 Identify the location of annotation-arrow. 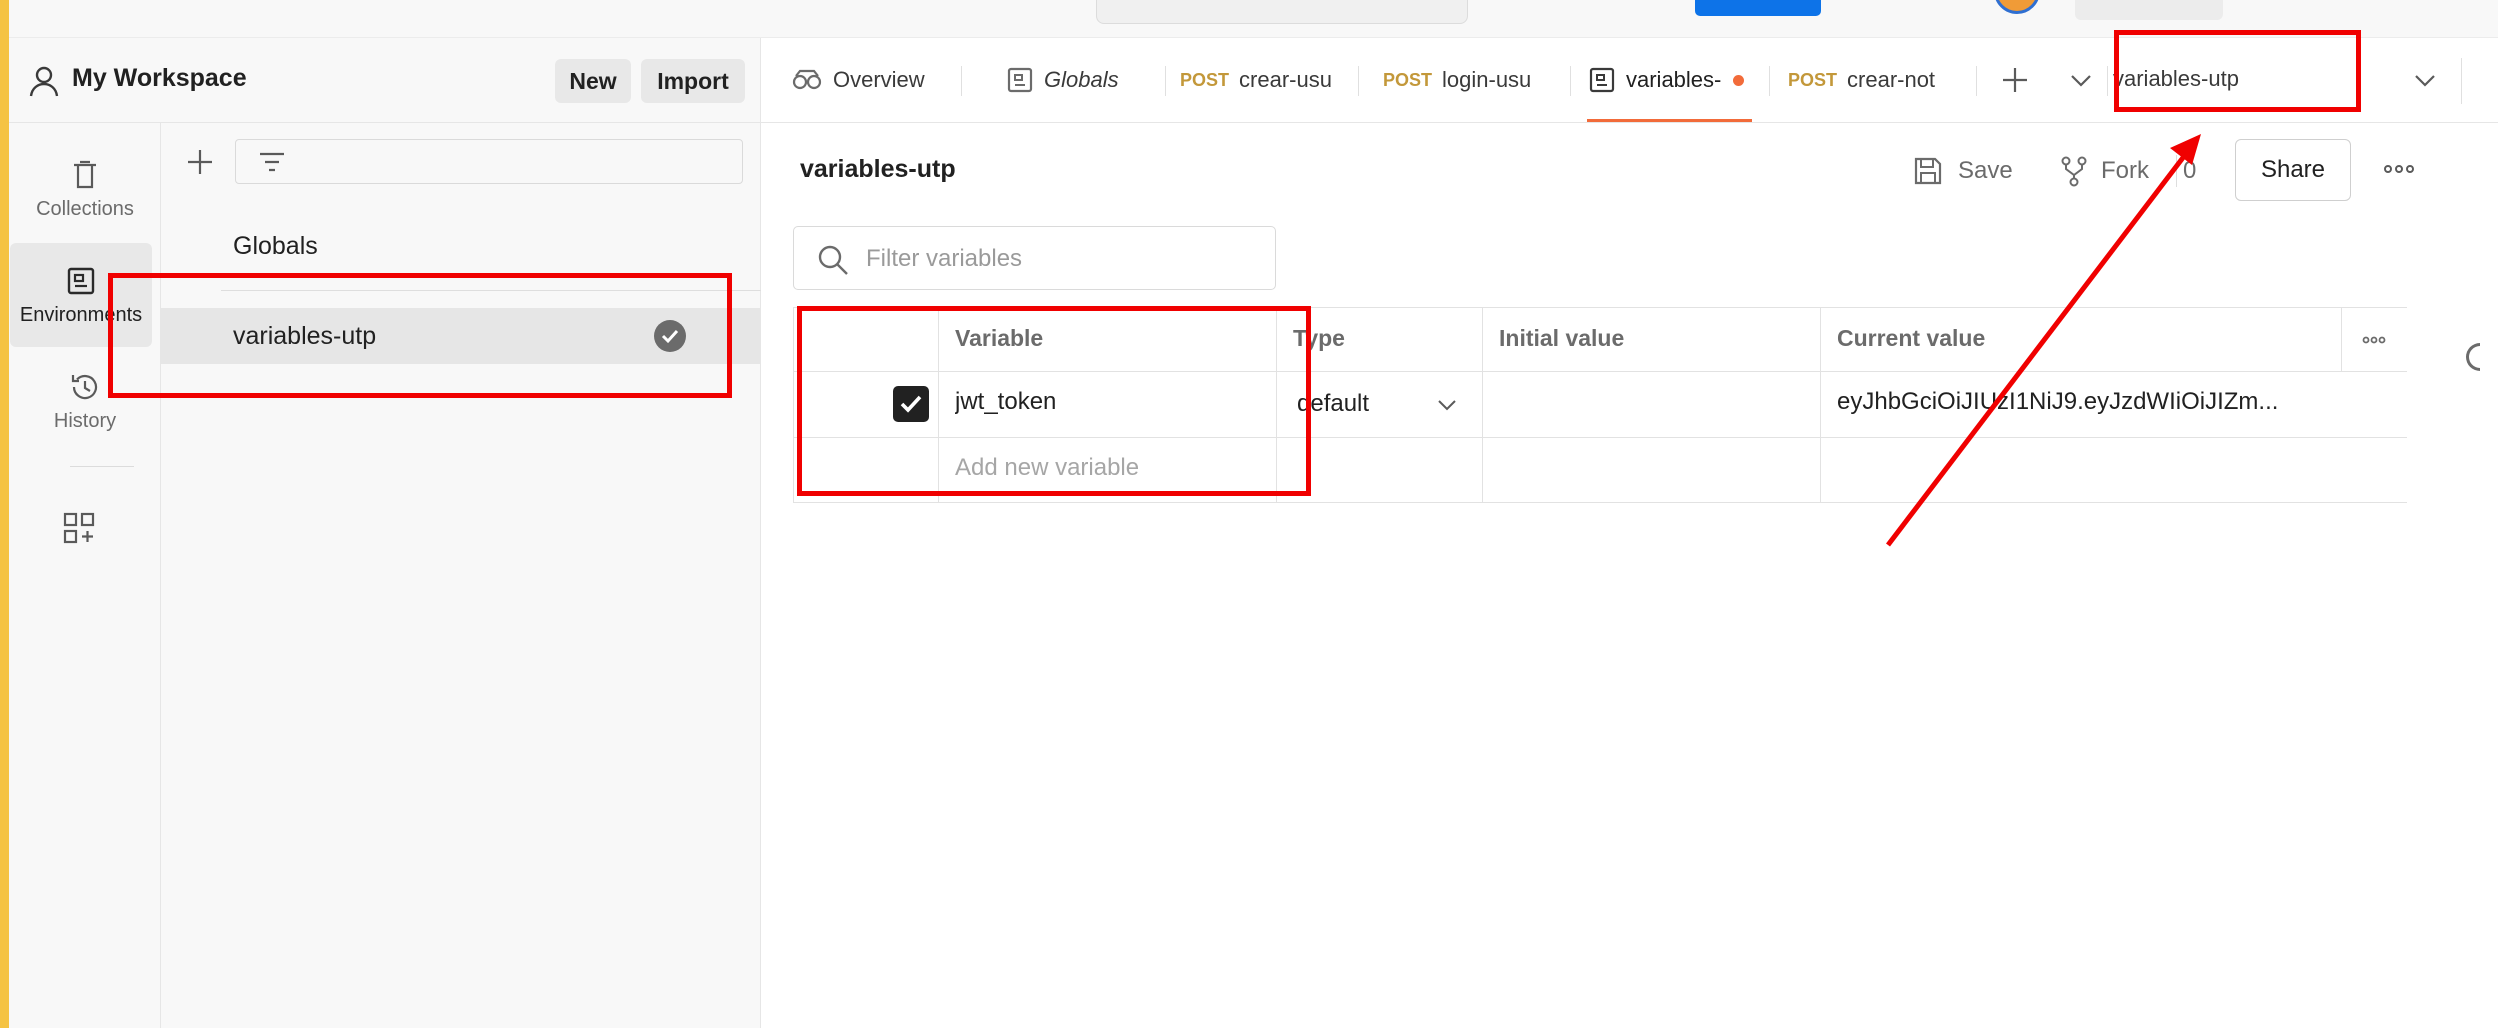
(2043, 340).